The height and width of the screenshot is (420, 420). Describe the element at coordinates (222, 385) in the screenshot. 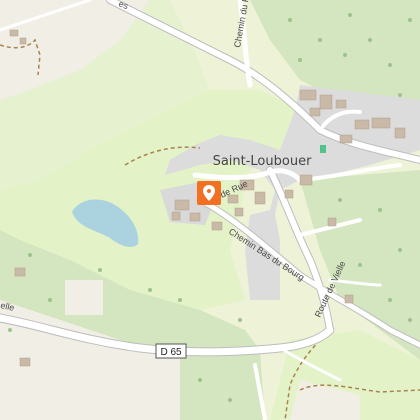

I see `forest-bottom` at that location.